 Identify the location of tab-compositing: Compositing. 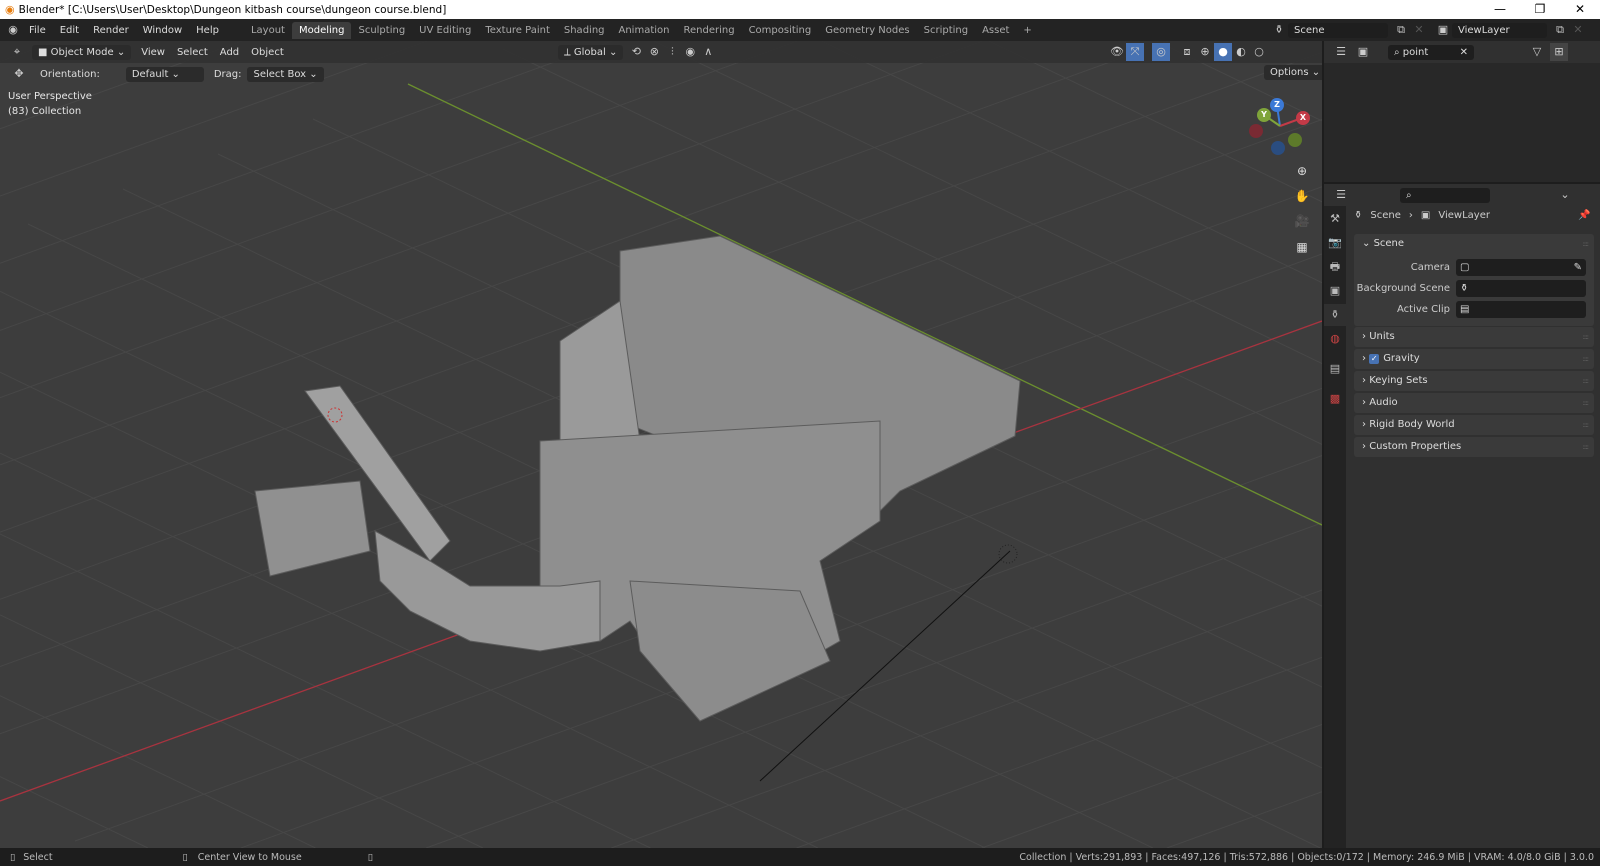
(780, 30).